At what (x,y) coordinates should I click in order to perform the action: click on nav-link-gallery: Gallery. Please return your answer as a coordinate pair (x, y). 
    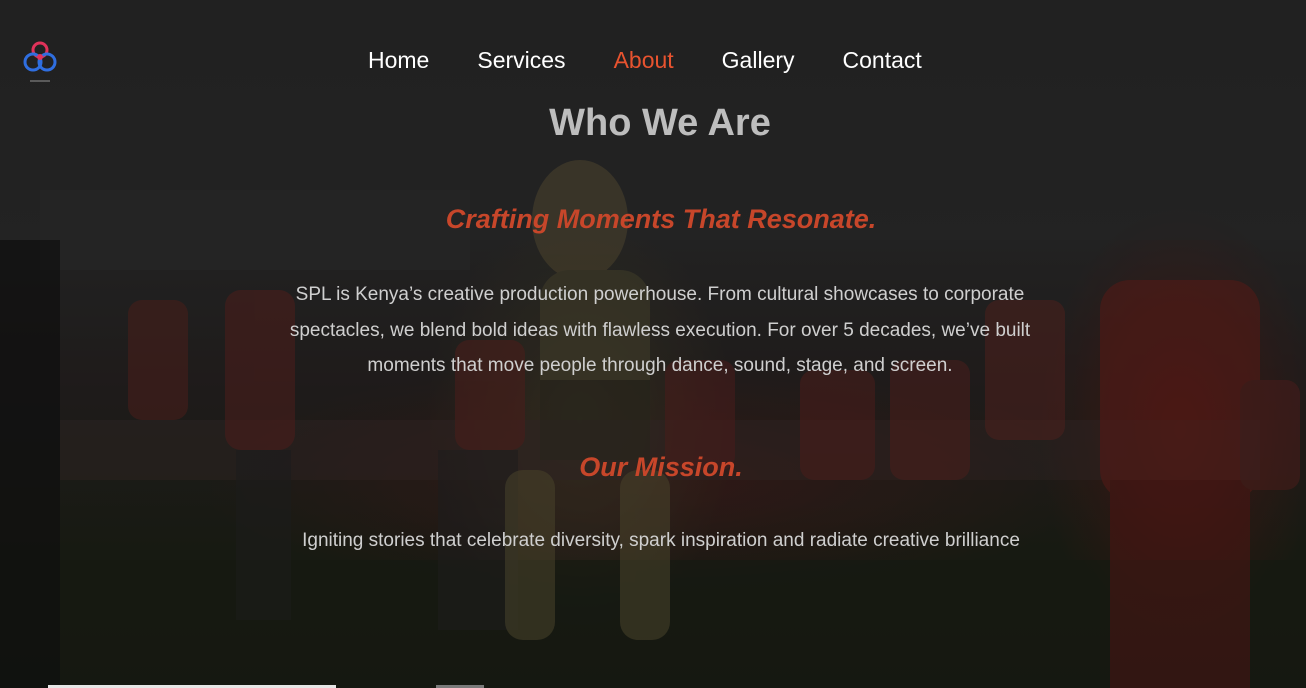
    Looking at the image, I should click on (758, 60).